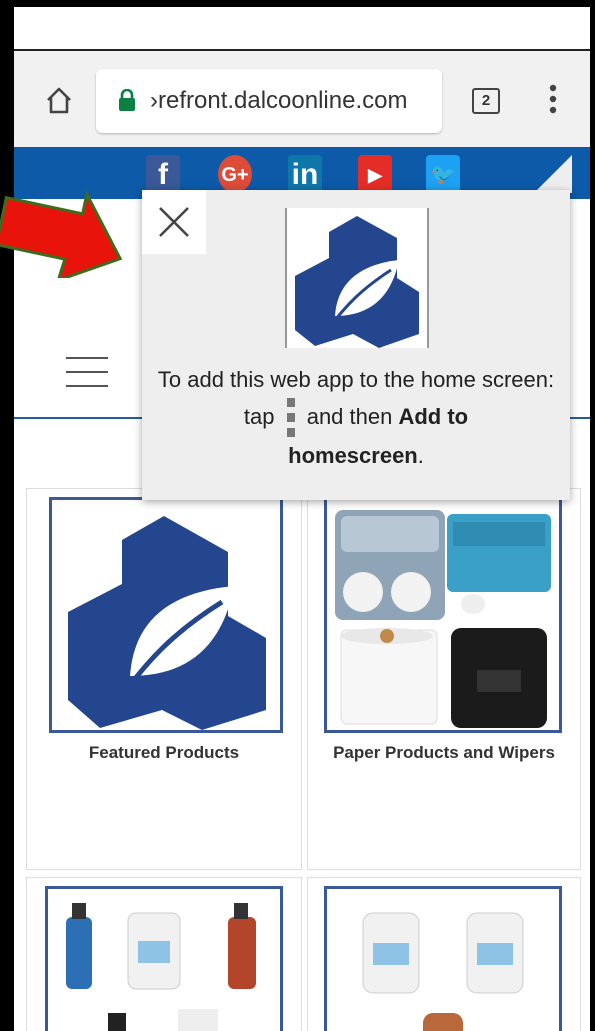 The image size is (595, 1031). Describe the element at coordinates (443, 619) in the screenshot. I see `paper-products-image` at that location.